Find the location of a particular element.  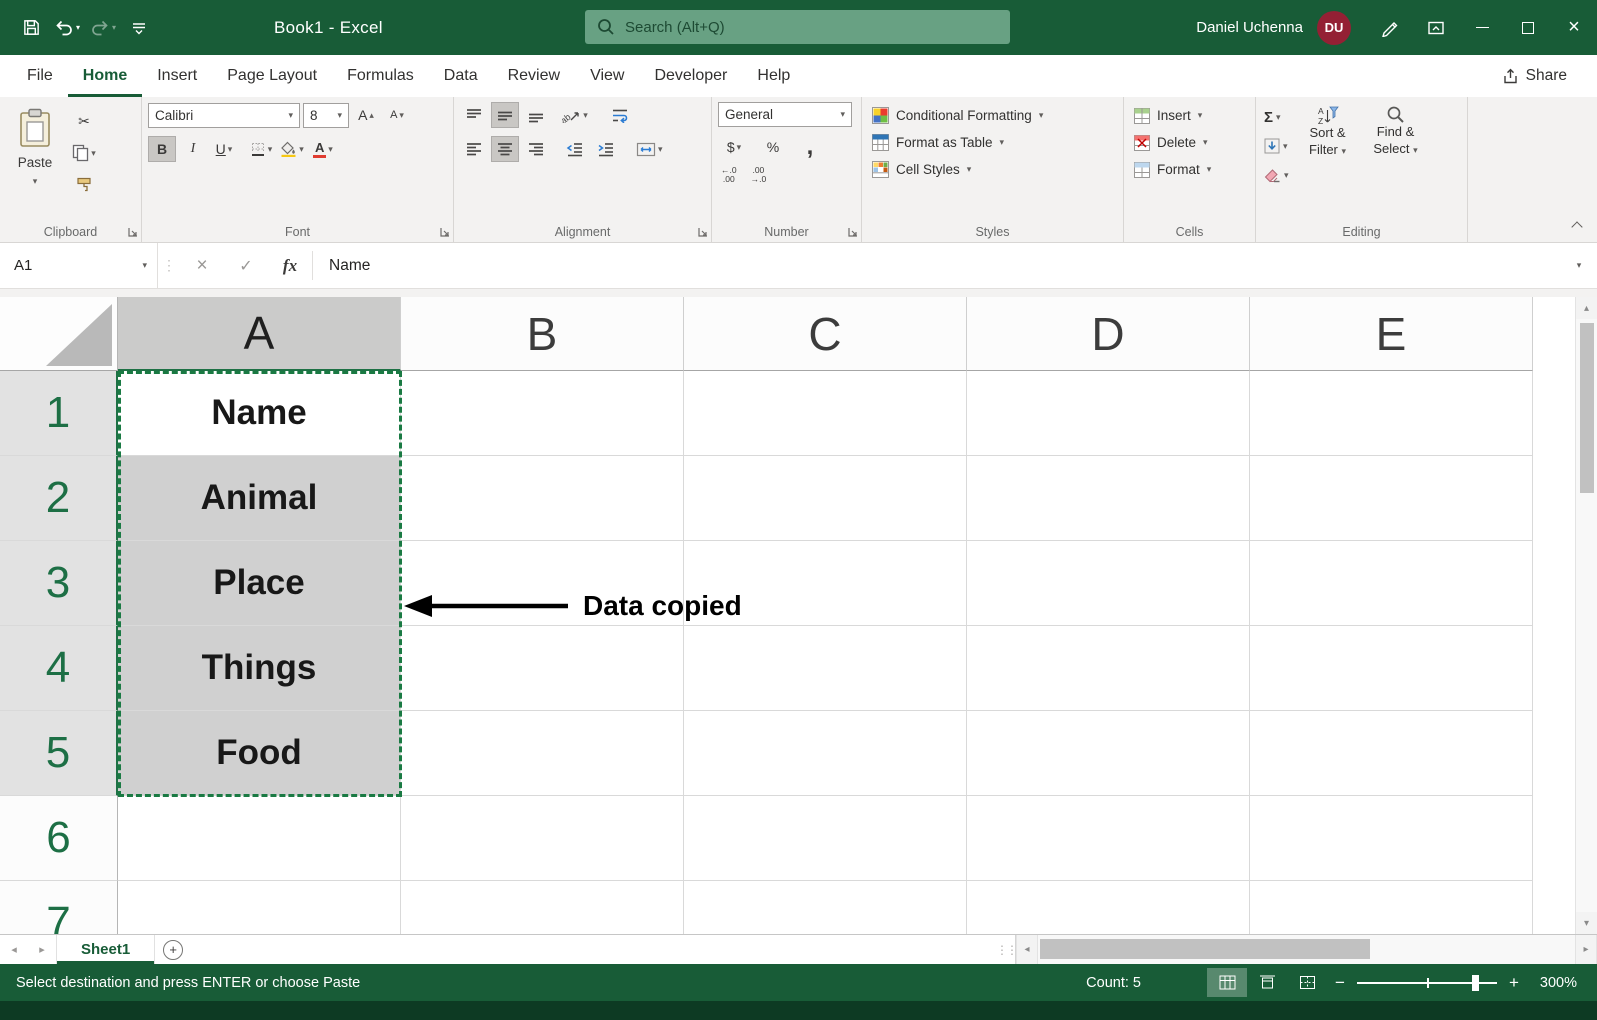

cell-a5: Food is located at coordinates (259, 753).